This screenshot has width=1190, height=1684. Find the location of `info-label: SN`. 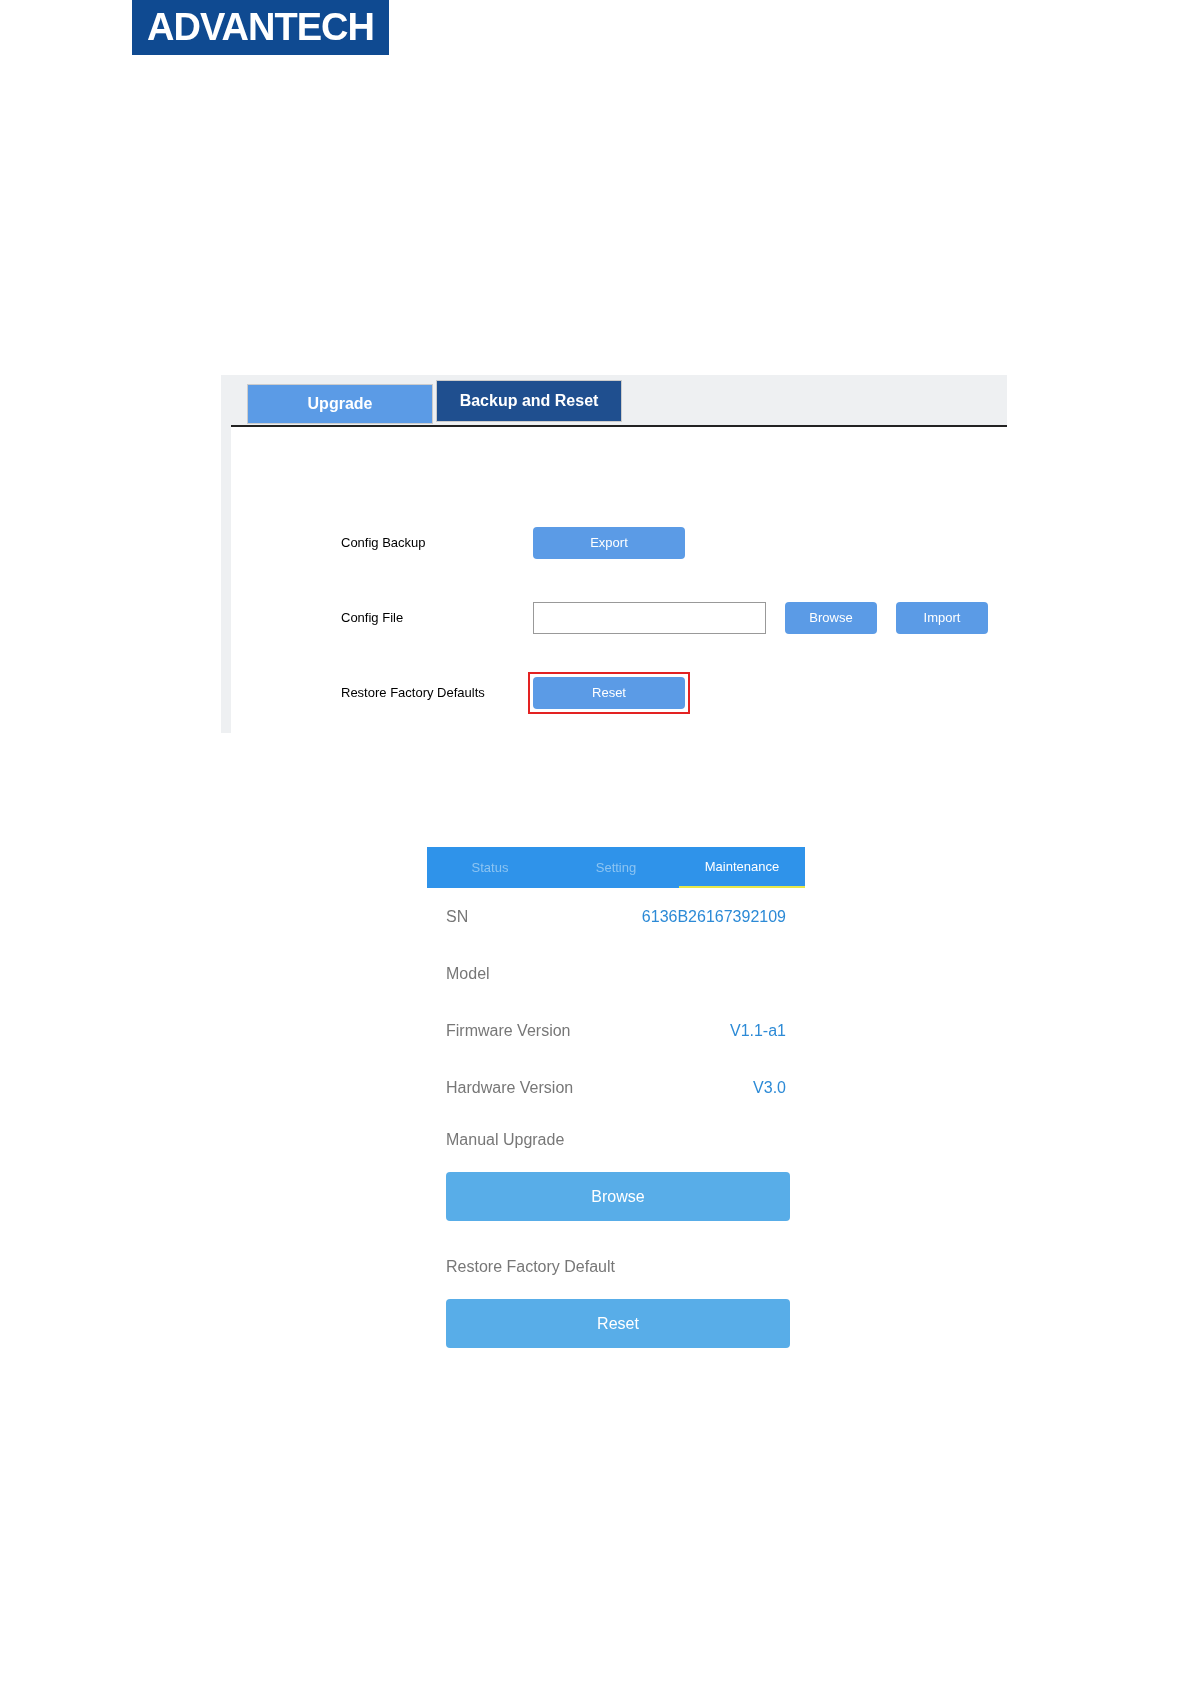

info-label: SN is located at coordinates (457, 916).